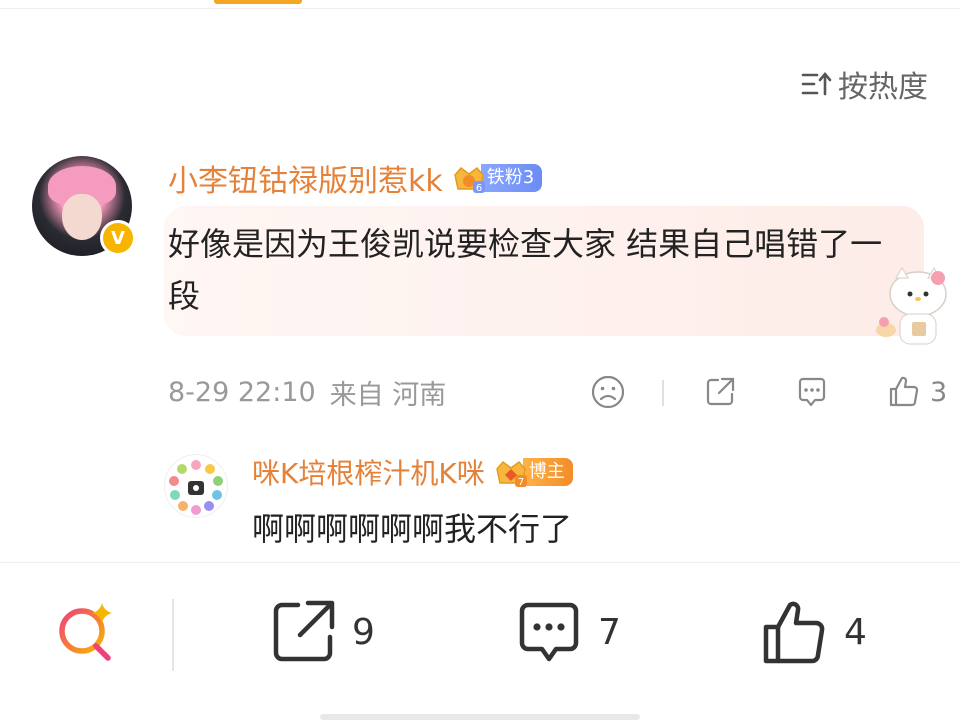 Image resolution: width=960 pixels, height=721 pixels. I want to click on verified-v-icon: V, so click(118, 238).